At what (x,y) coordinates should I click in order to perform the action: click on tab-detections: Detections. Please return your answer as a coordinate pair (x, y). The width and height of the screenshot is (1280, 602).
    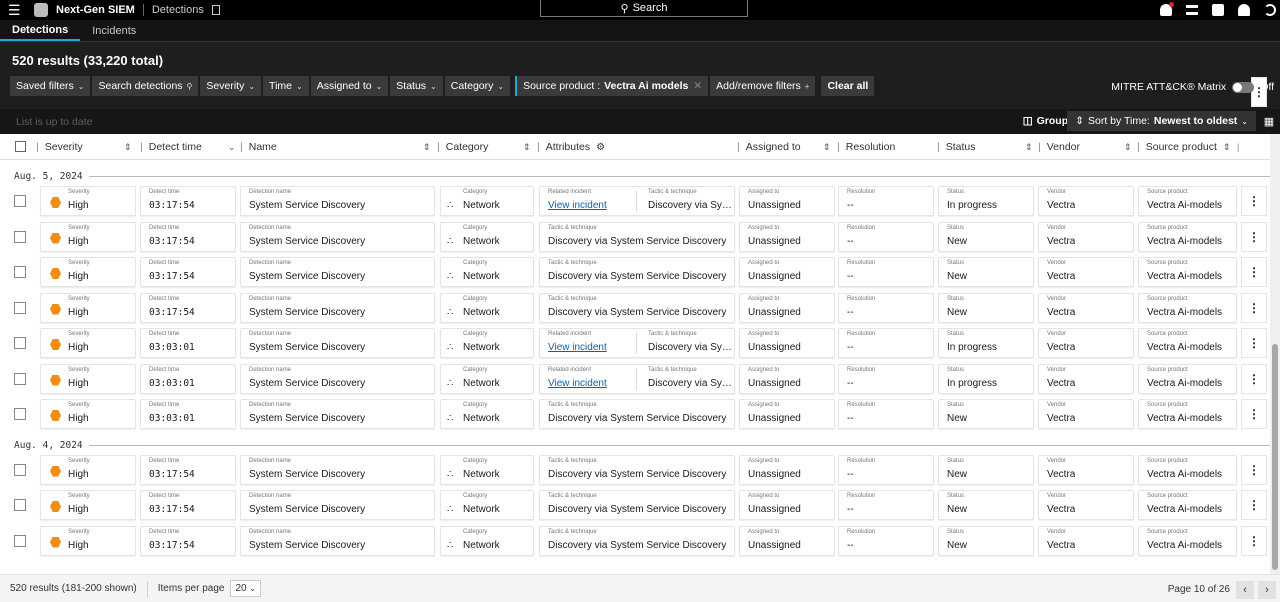
    Looking at the image, I should click on (40, 30).